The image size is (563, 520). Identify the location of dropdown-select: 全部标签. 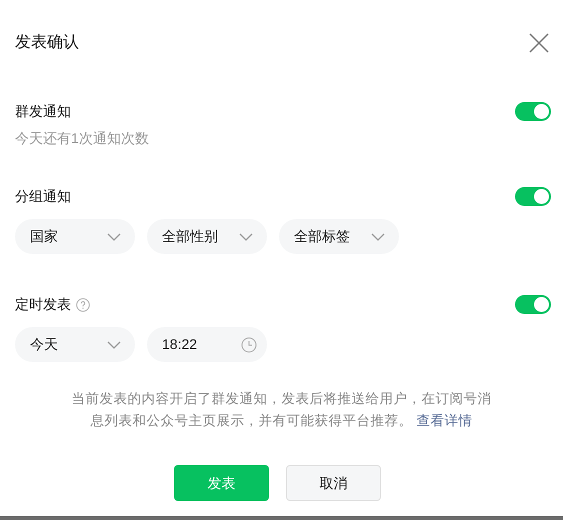
(339, 236).